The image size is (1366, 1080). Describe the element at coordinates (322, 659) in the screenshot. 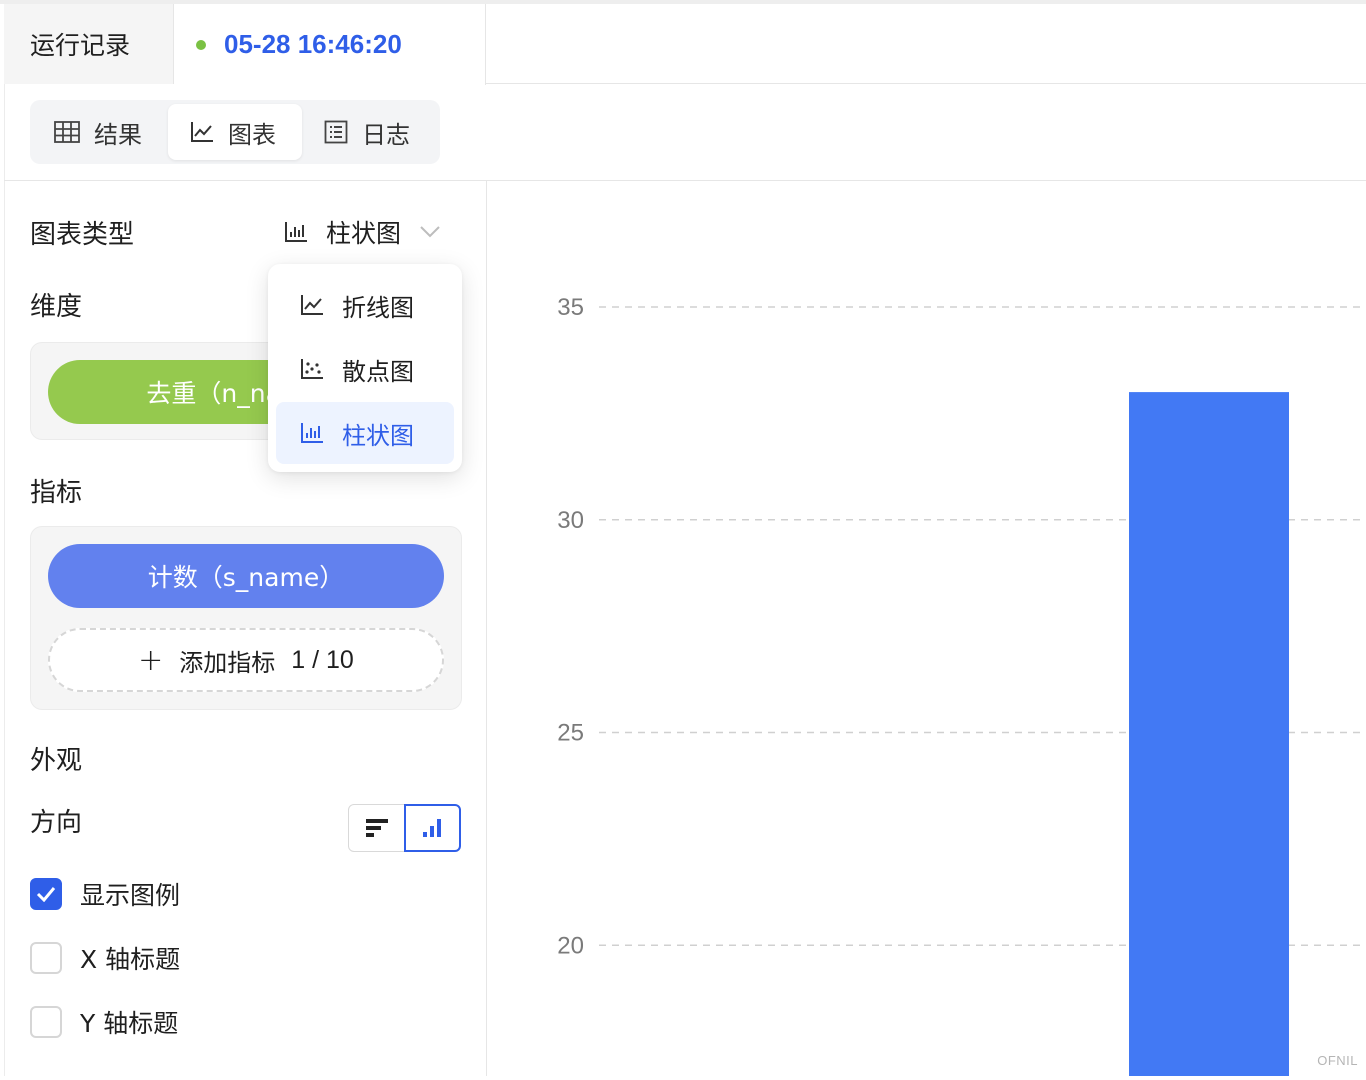

I see `metric-count: 1 / 10` at that location.